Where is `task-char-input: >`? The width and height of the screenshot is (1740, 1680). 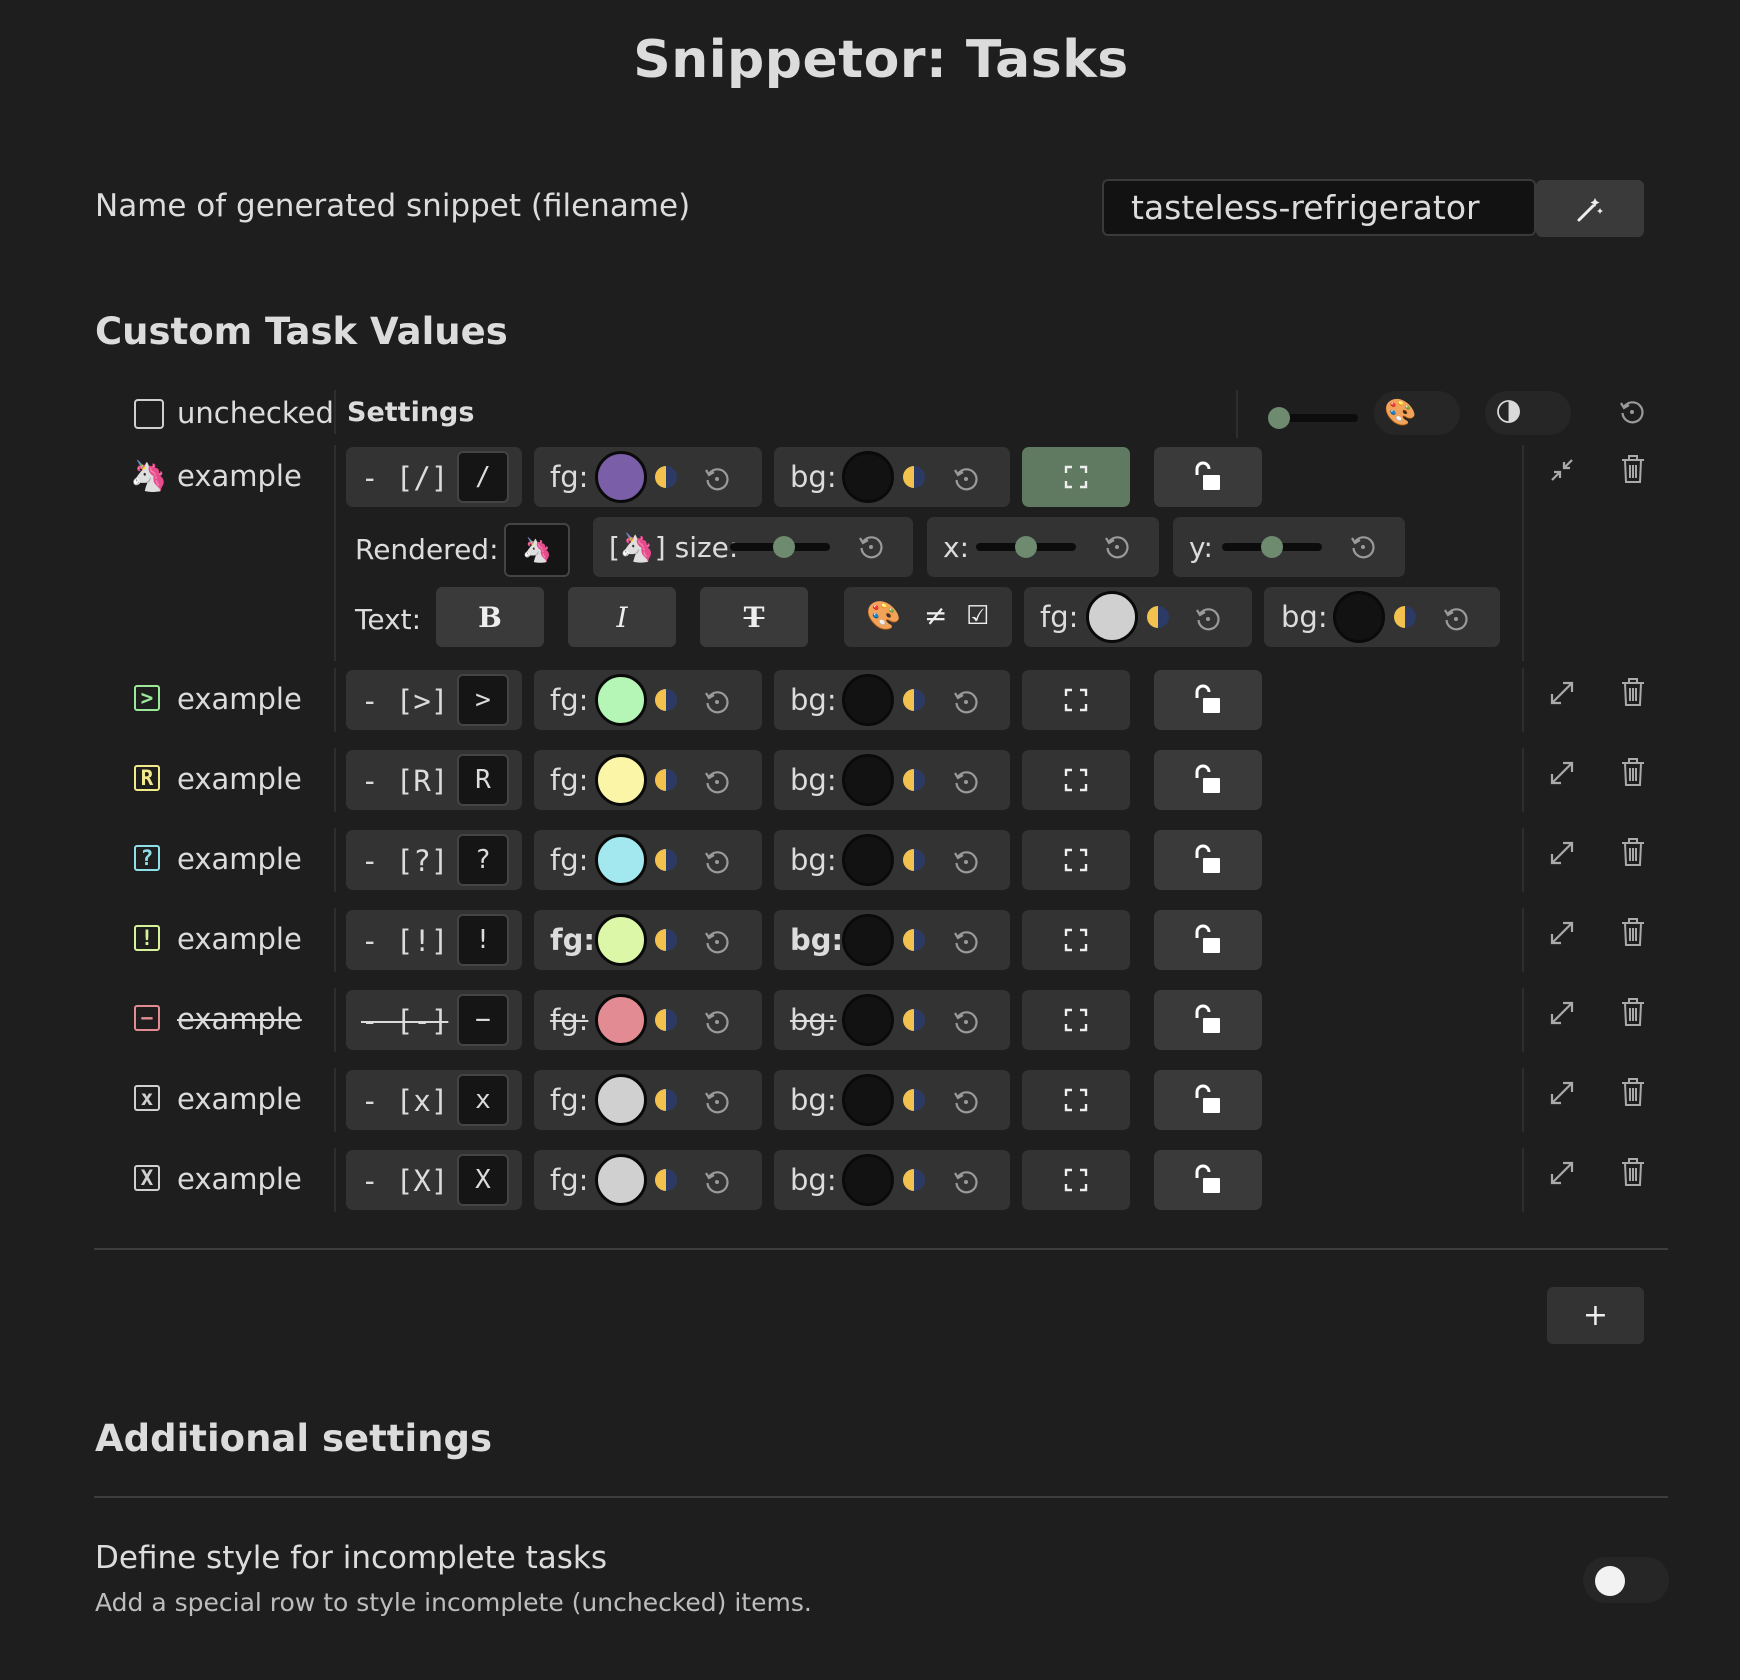
task-char-input: > is located at coordinates (483, 700).